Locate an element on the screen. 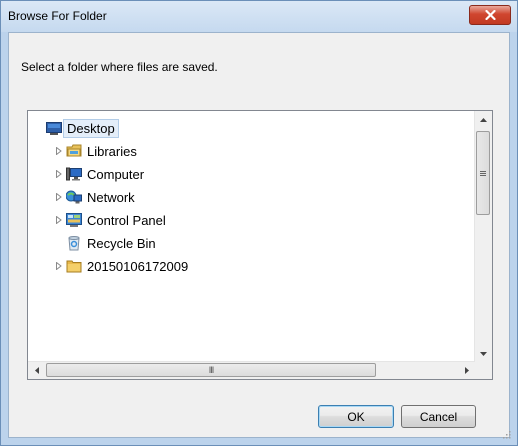  grip-icon is located at coordinates (483, 173).